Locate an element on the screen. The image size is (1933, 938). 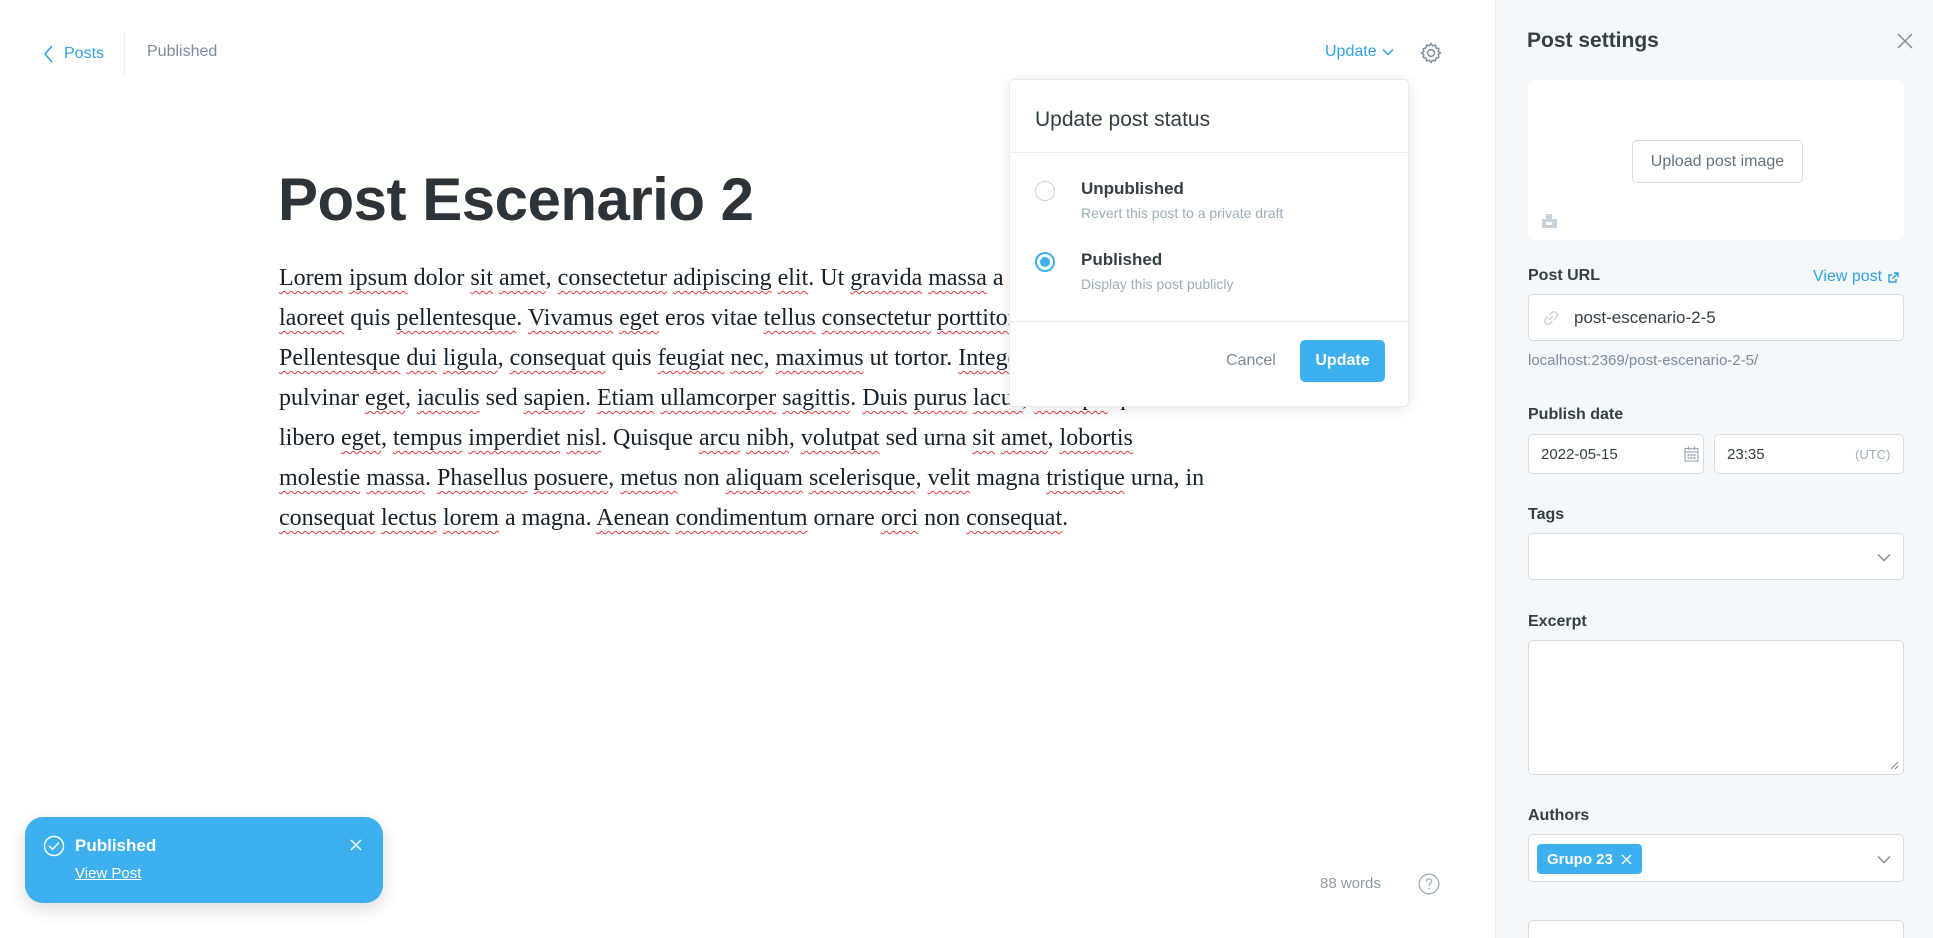
authors-label: Authors is located at coordinates (1559, 815).